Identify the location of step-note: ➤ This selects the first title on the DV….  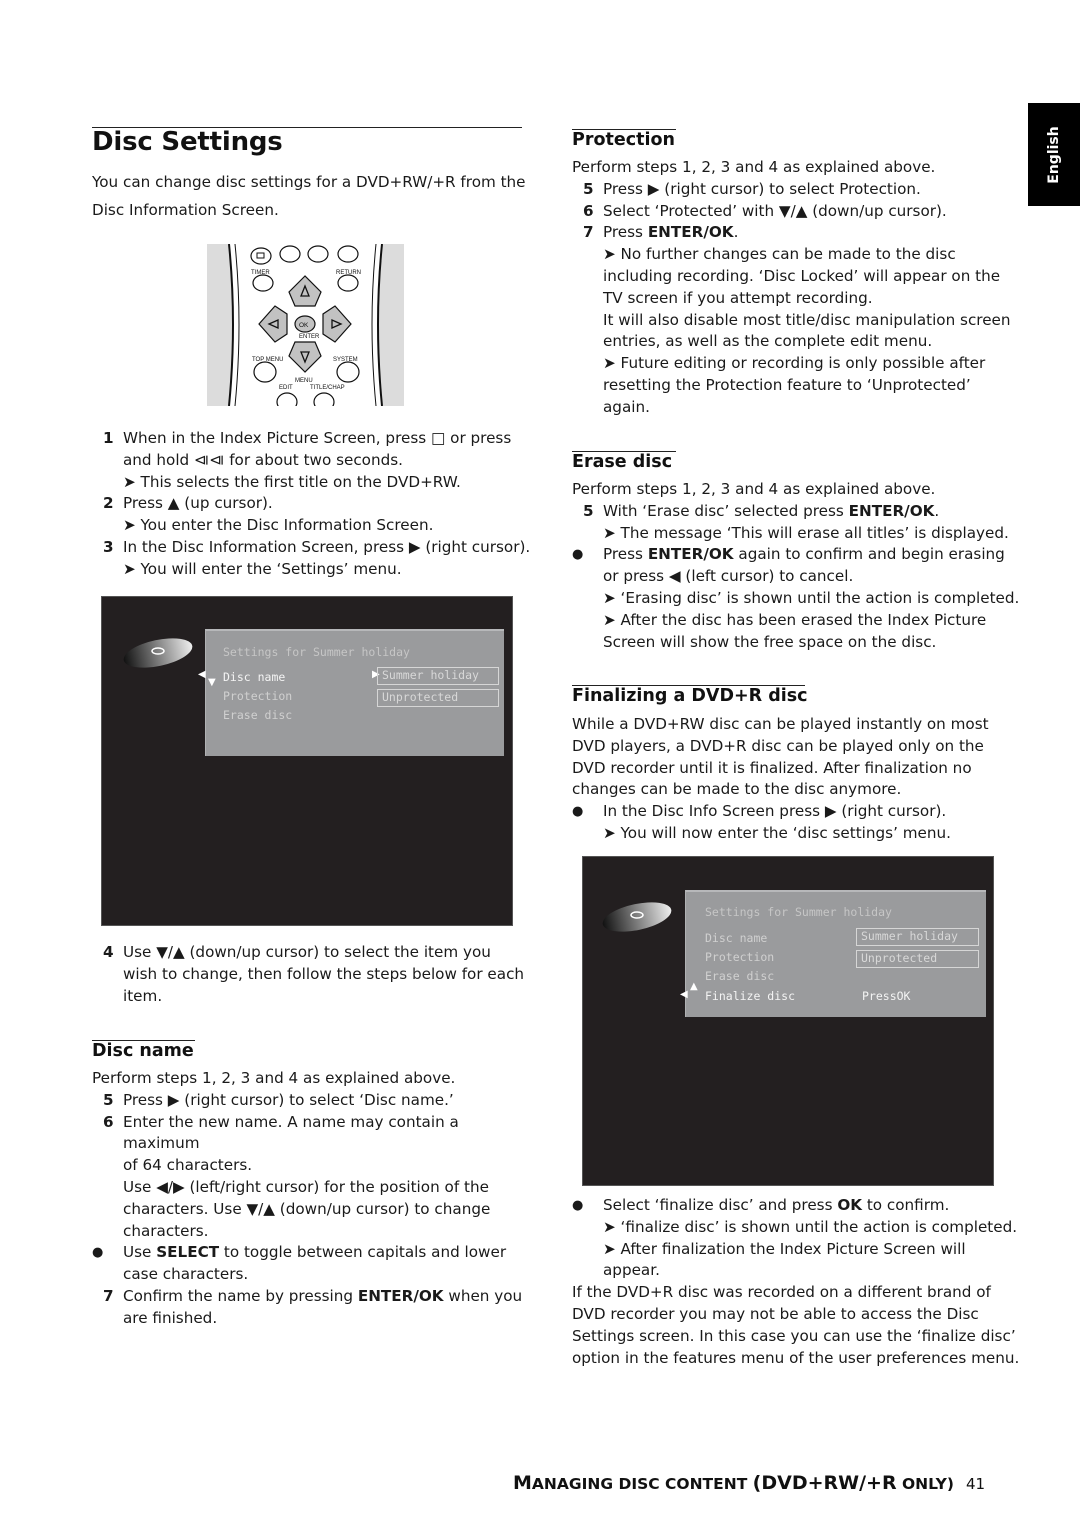
(292, 481).